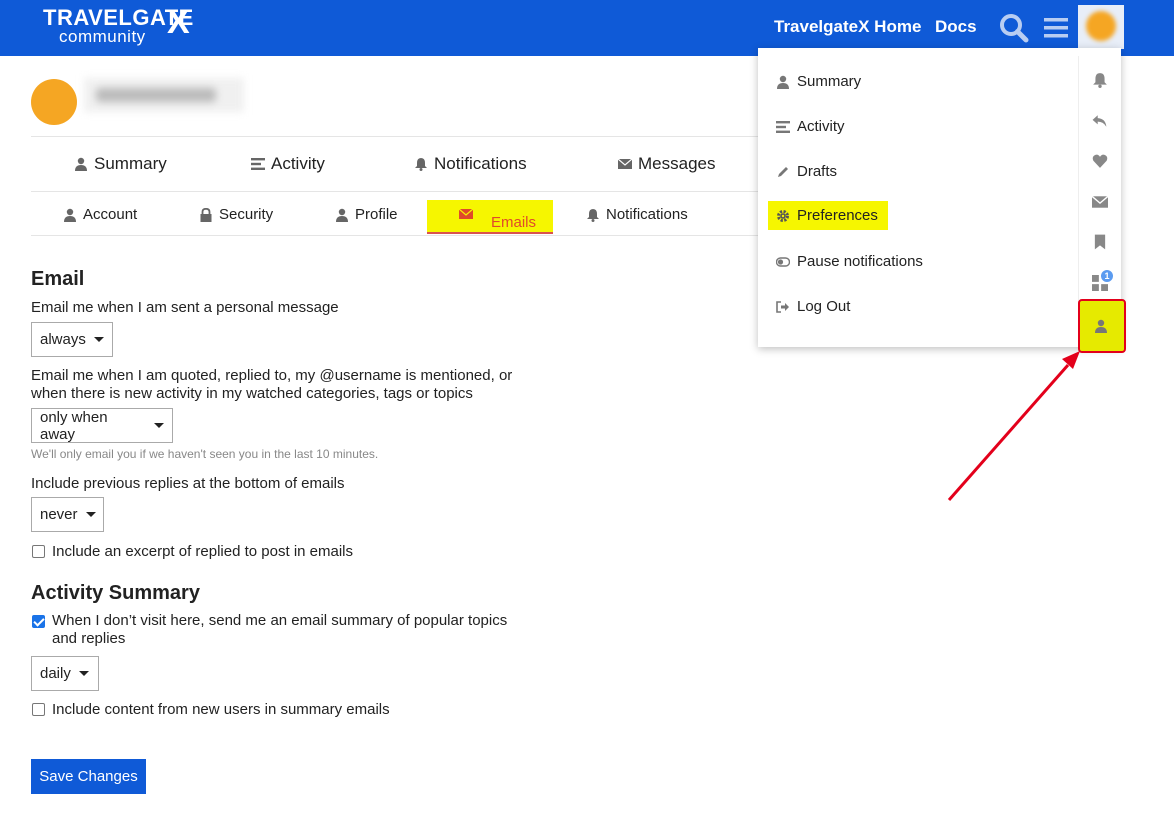 This screenshot has width=1174, height=831. I want to click on menu-item-preferences: Preferences, so click(828, 215).